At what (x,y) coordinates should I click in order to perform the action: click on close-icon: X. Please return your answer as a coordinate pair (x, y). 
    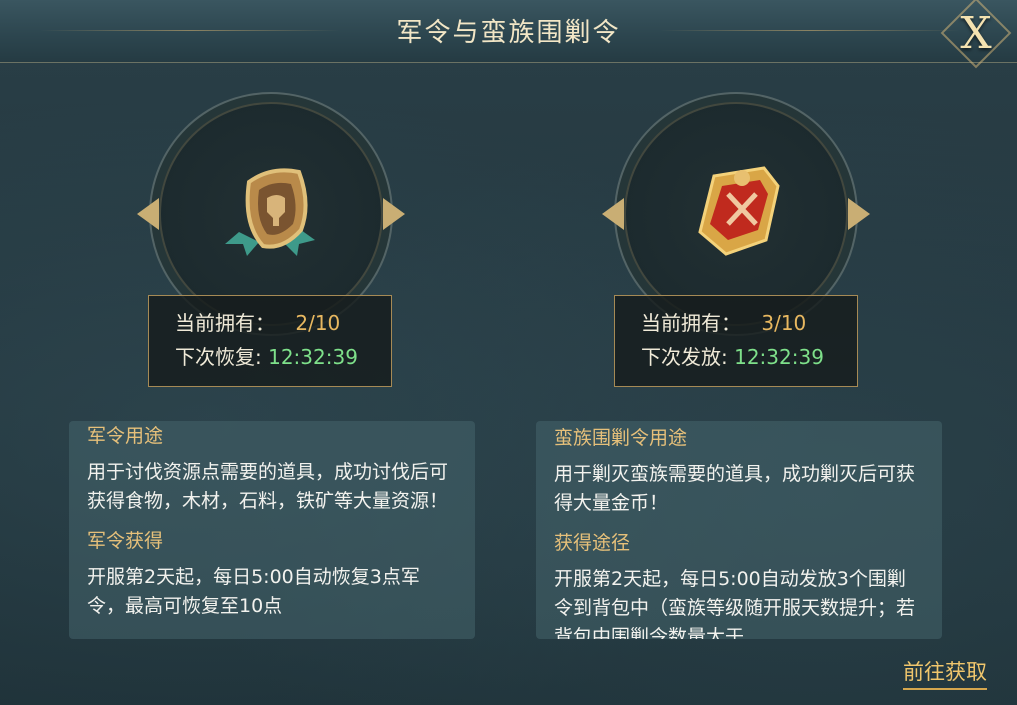
    Looking at the image, I should click on (976, 33).